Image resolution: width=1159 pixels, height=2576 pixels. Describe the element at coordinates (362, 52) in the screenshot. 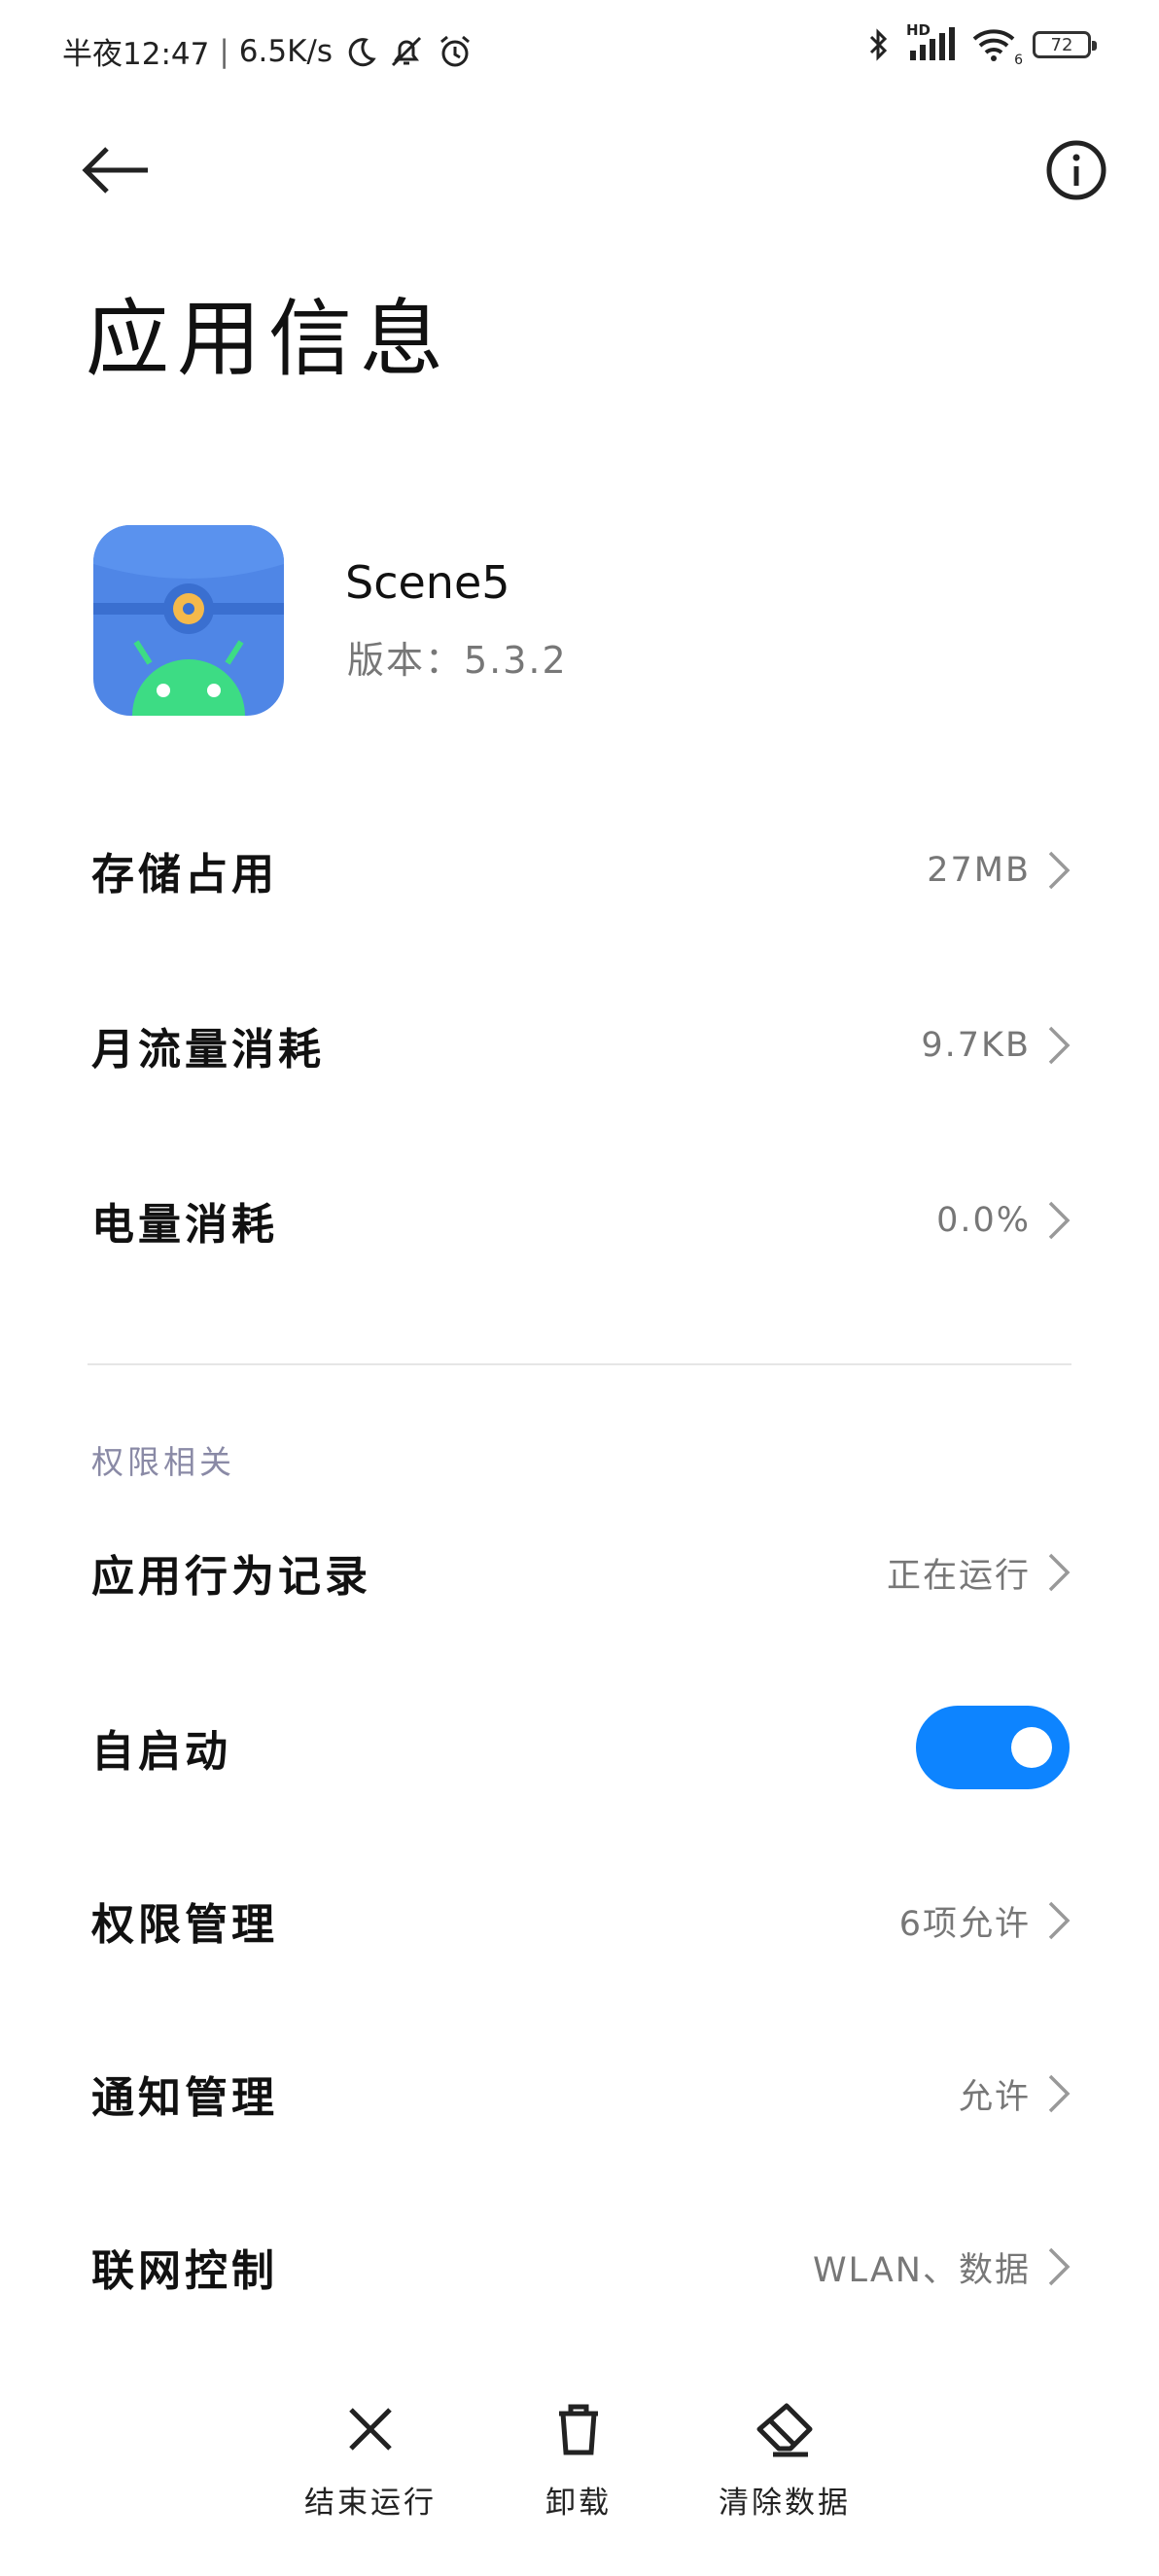

I see `moon-icon` at that location.